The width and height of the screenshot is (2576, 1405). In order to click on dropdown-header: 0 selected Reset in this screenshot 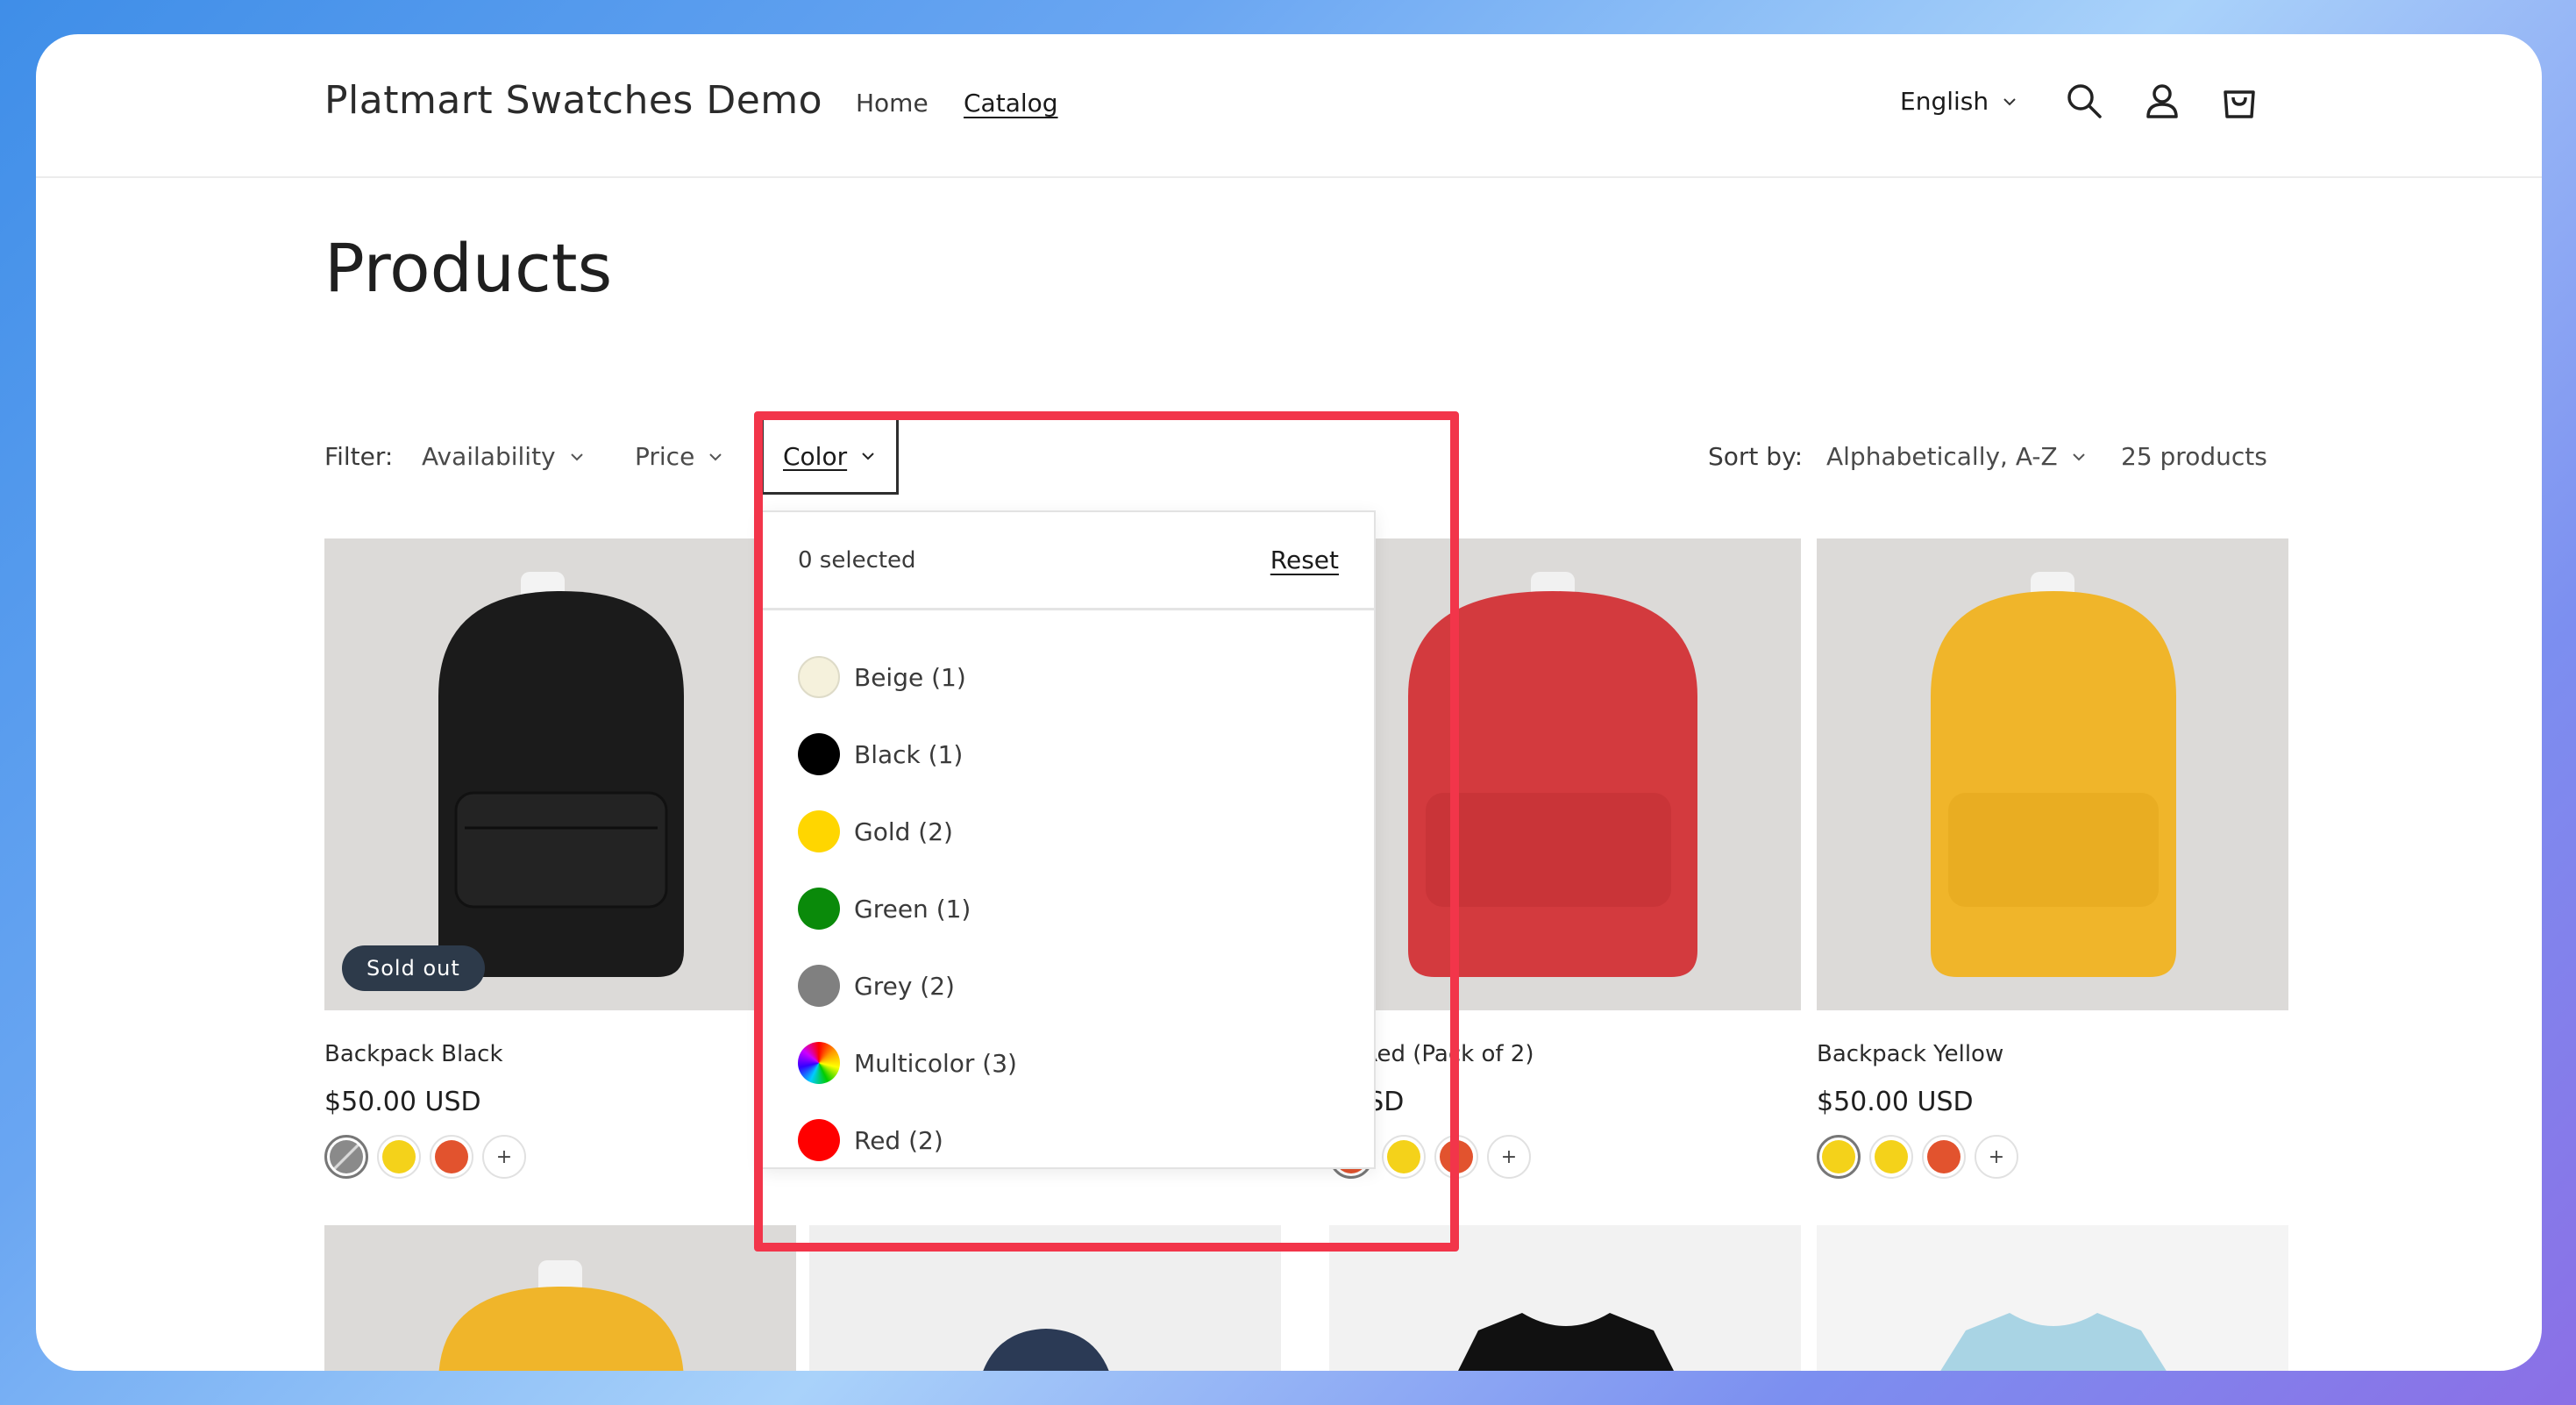, I will do `click(1068, 561)`.